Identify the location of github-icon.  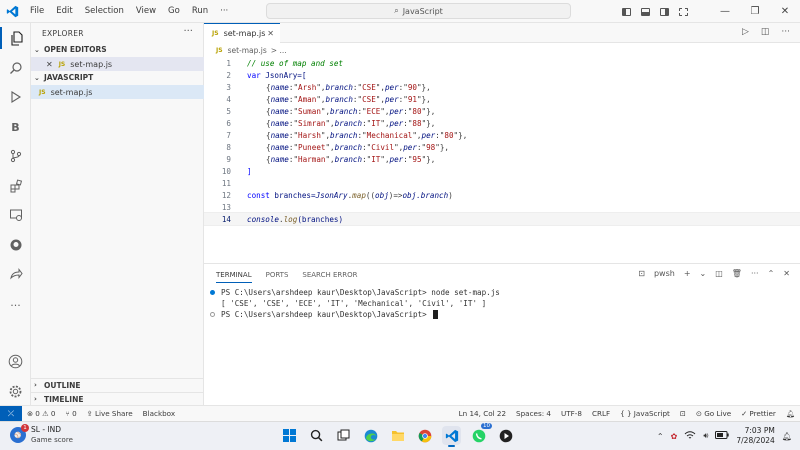
(15, 245).